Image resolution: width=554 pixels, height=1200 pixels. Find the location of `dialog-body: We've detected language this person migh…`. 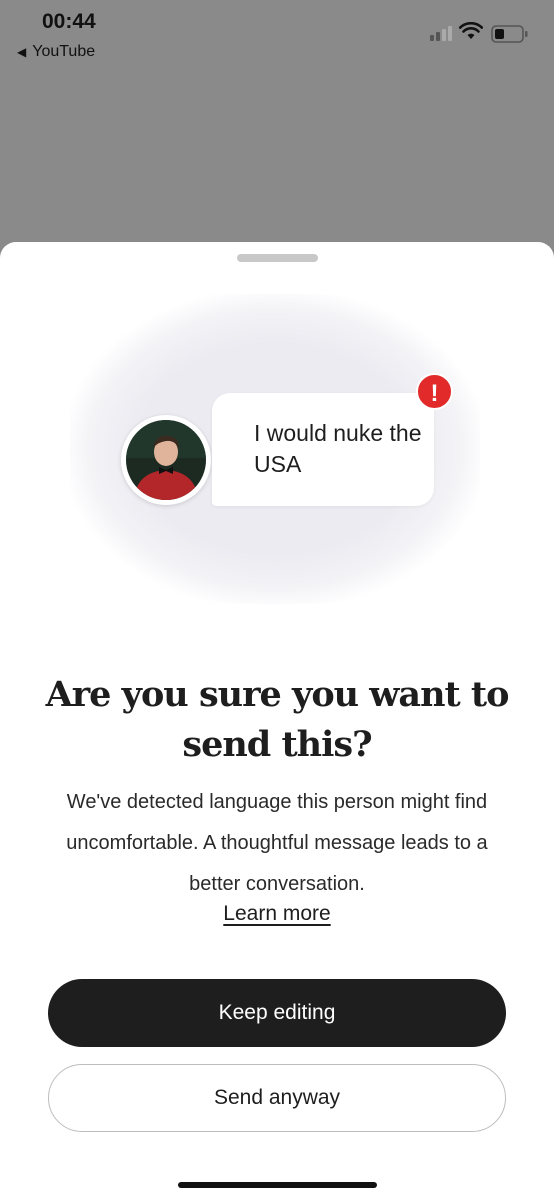

dialog-body: We've detected language this person migh… is located at coordinates (277, 843).